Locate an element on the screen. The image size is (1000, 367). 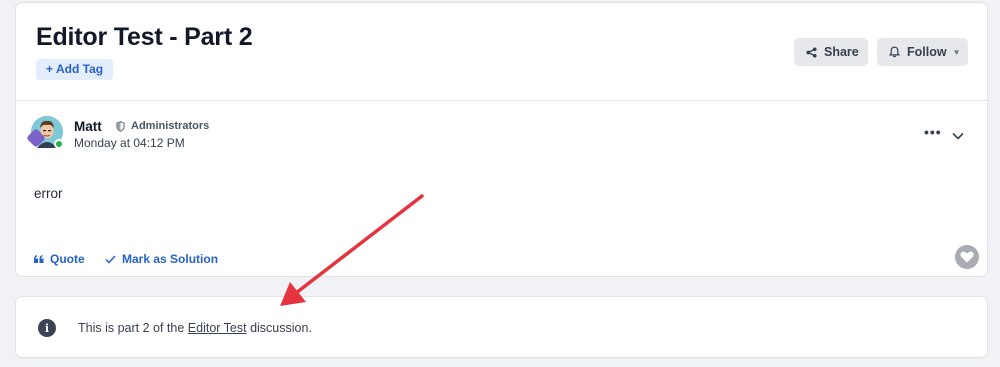
mark-solution-label: Mark as Solution is located at coordinates (170, 259).